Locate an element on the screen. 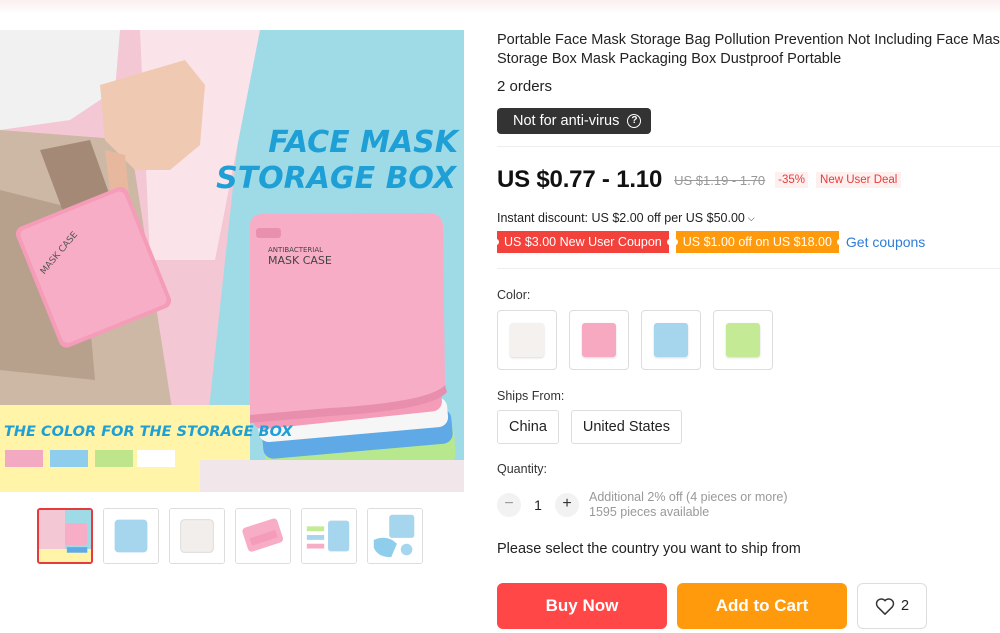 This screenshot has height=633, width=1000. new-user-deal-badge: New User Deal is located at coordinates (859, 180).